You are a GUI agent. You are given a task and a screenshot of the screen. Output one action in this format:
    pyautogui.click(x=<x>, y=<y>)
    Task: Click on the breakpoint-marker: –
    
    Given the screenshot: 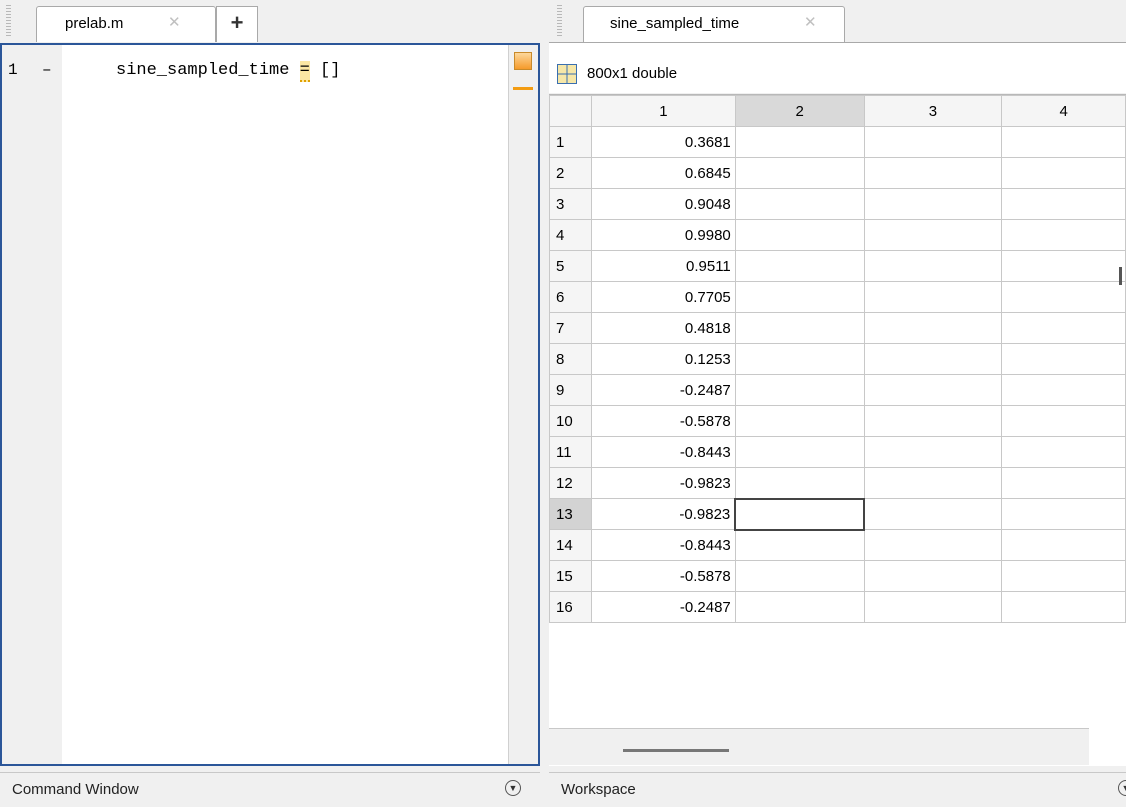 What is the action you would take?
    pyautogui.click(x=47, y=70)
    